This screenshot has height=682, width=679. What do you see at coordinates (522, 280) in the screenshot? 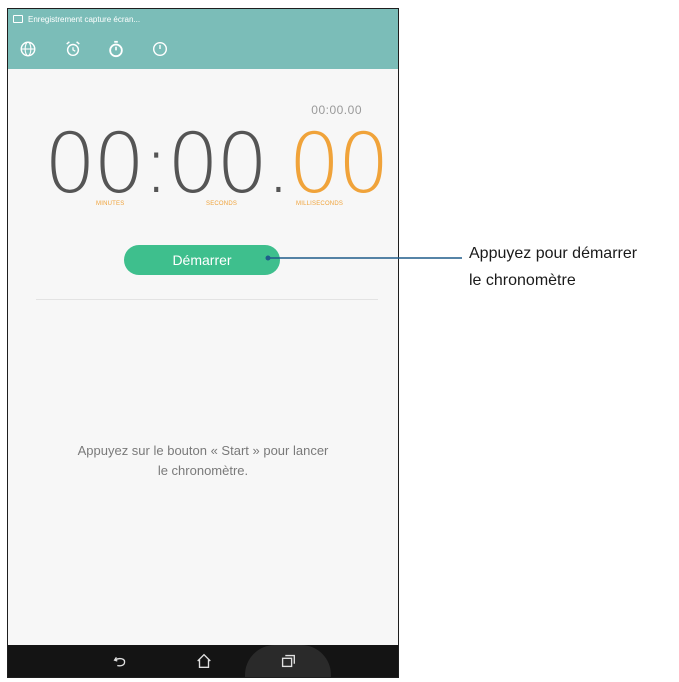
I see `callout-line-2: le chronomètre` at bounding box center [522, 280].